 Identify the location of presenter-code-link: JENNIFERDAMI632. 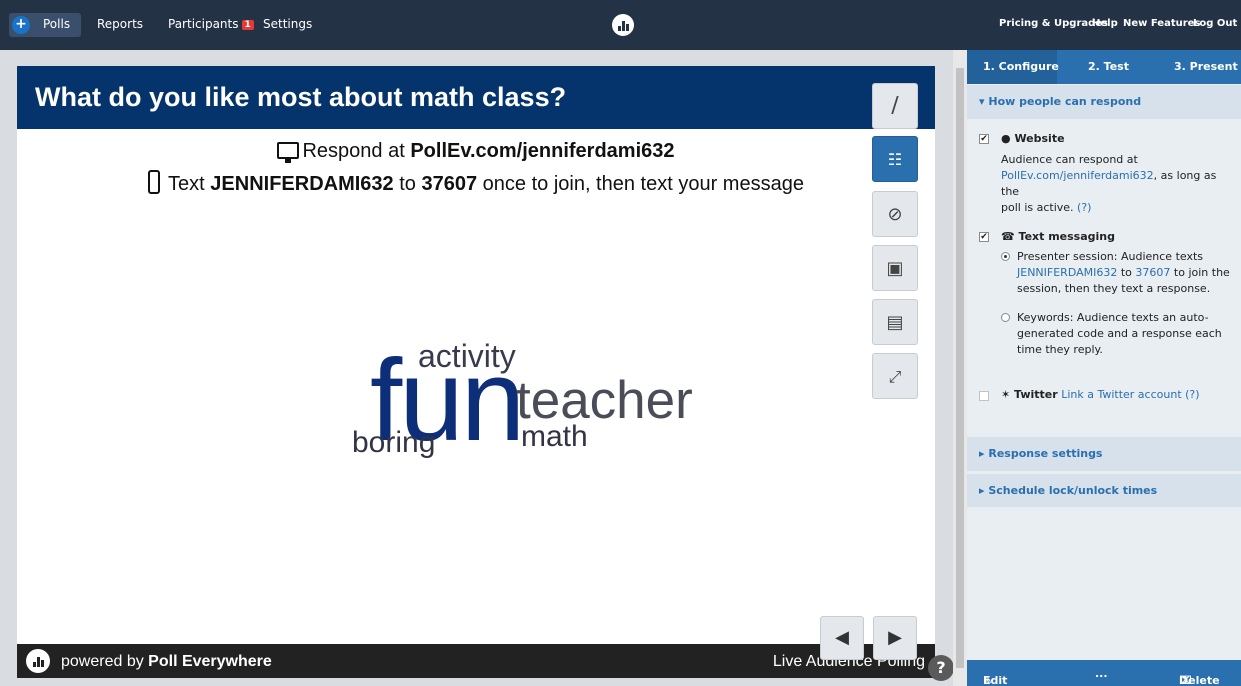
(1067, 272).